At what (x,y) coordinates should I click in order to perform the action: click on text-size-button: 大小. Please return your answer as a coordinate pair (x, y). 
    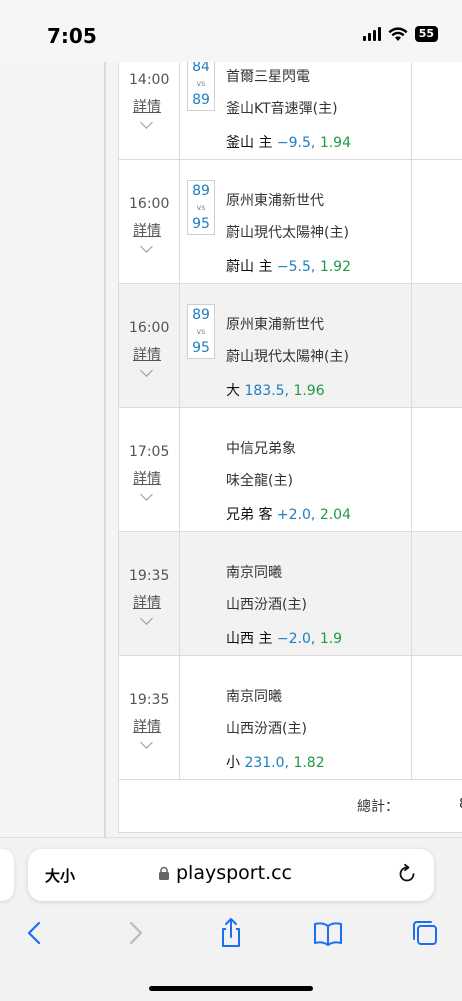
    Looking at the image, I should click on (60, 875).